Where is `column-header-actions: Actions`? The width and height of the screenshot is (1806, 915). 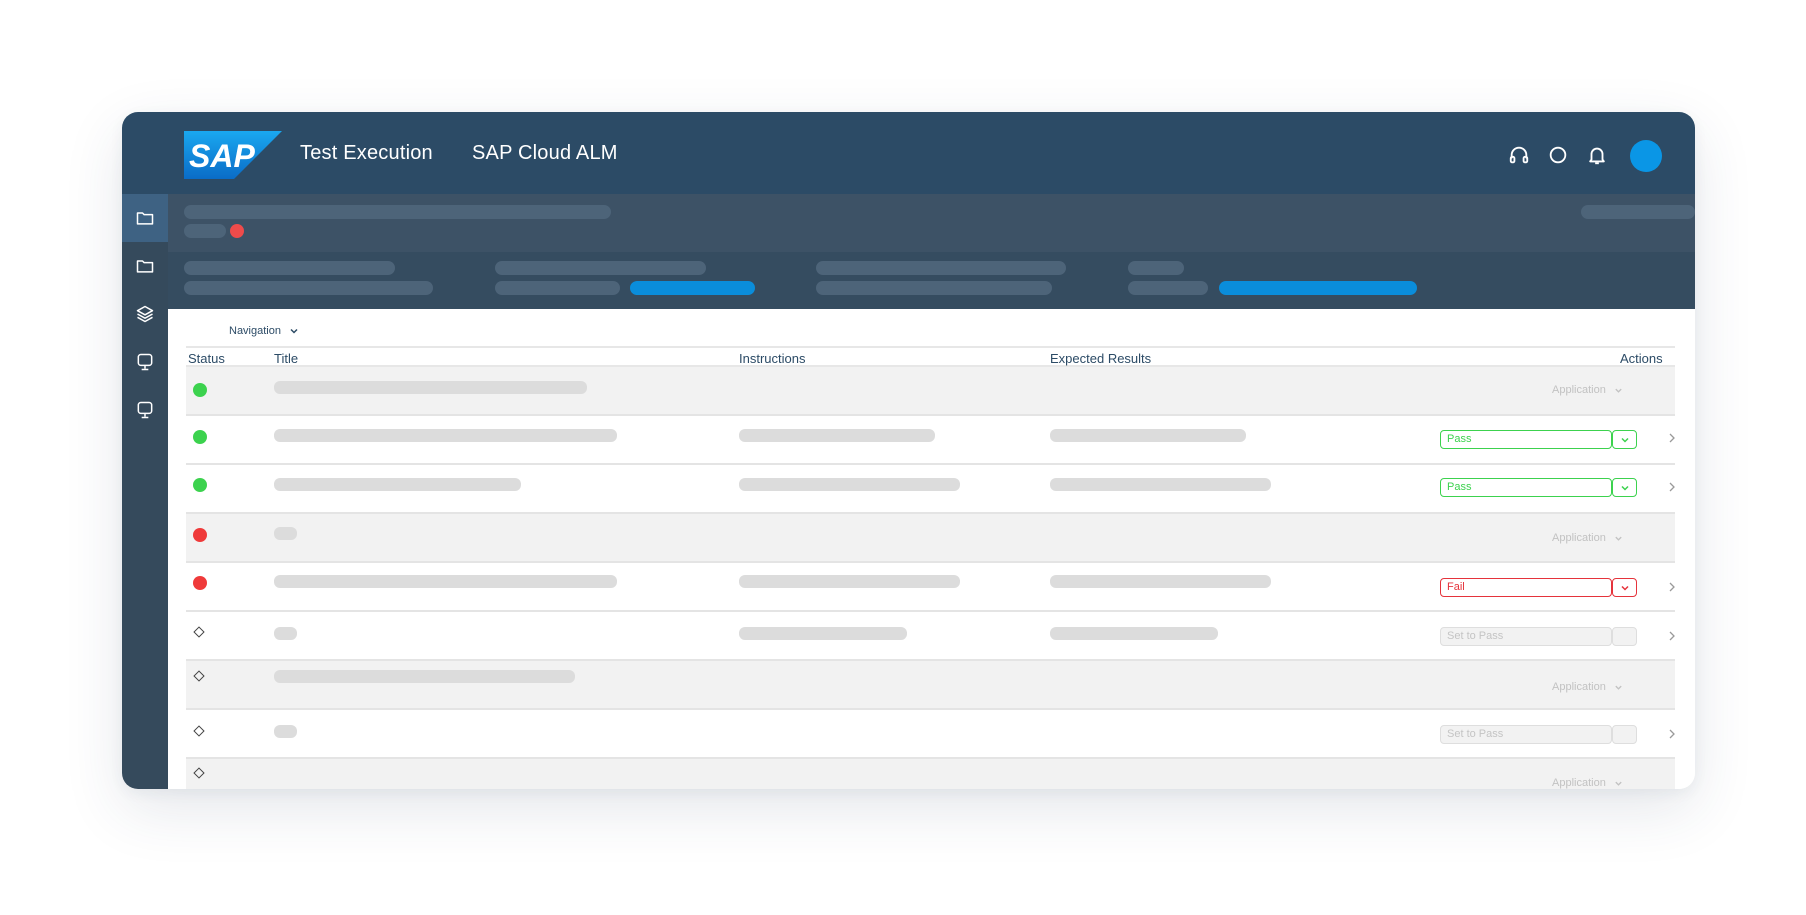
column-header-actions: Actions is located at coordinates (1641, 358).